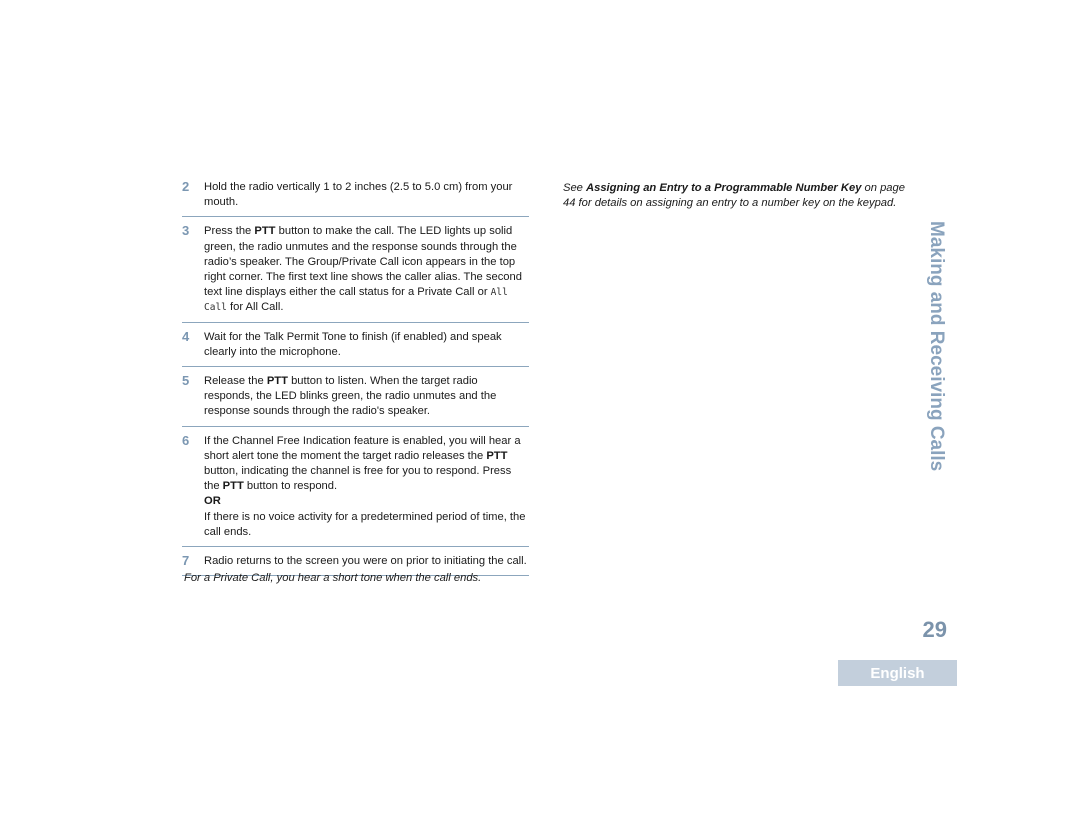 The width and height of the screenshot is (1080, 834). Describe the element at coordinates (897, 673) in the screenshot. I see `language-tab: English` at that location.